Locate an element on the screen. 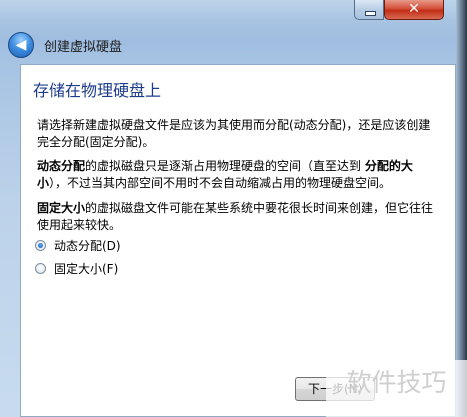 The width and height of the screenshot is (467, 417). radio-fixed-button is located at coordinates (40, 268).